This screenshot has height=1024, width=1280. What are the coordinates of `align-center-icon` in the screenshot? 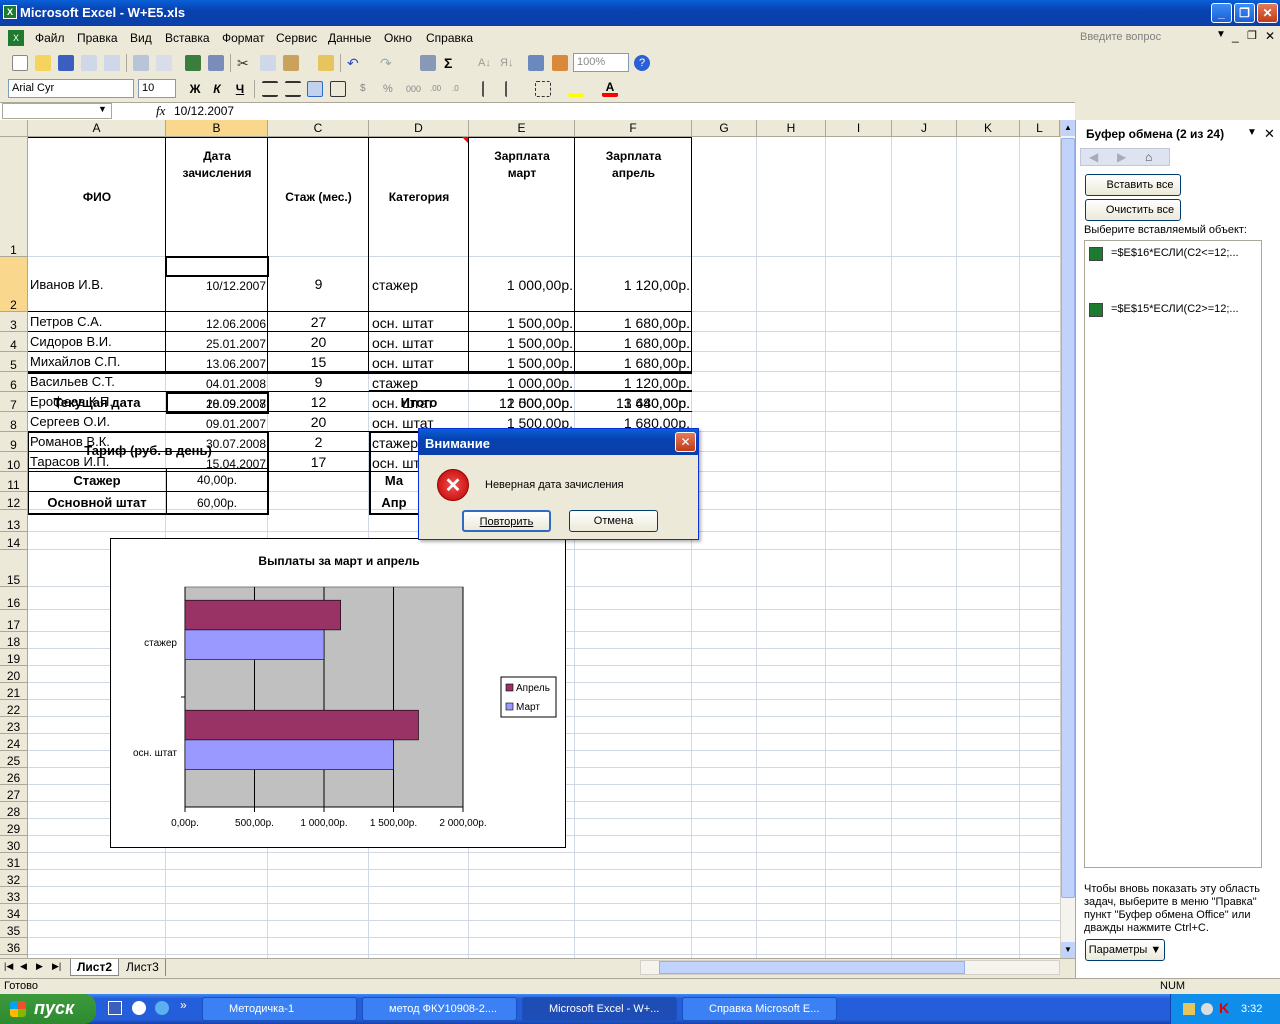 It's located at (293, 89).